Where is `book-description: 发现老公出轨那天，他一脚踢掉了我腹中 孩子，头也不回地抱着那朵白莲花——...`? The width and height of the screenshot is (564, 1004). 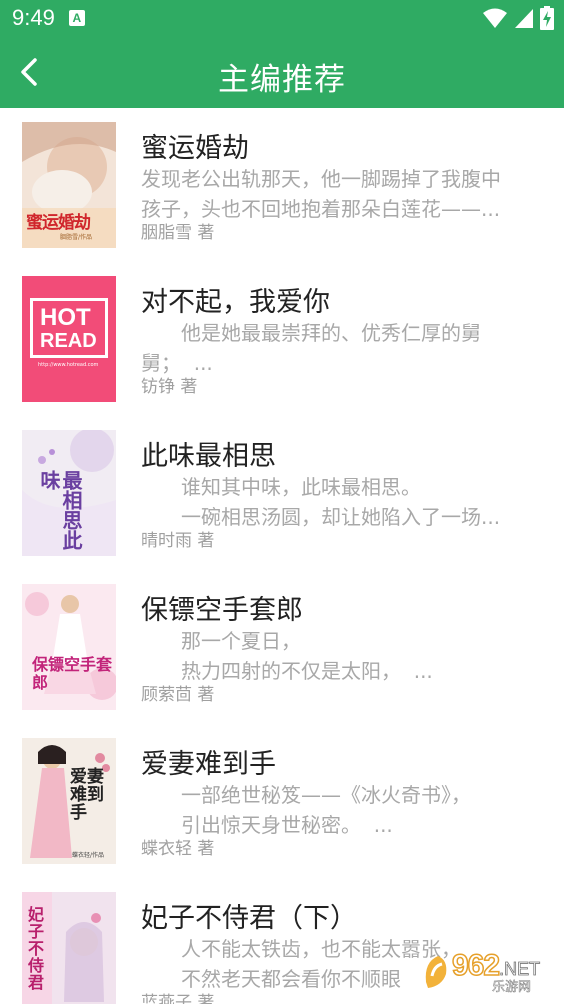
book-description: 发现老公出轨那天，他一脚踢掉了我腹中 孩子，头也不回地抱着那朵白莲花——... is located at coordinates (321, 194).